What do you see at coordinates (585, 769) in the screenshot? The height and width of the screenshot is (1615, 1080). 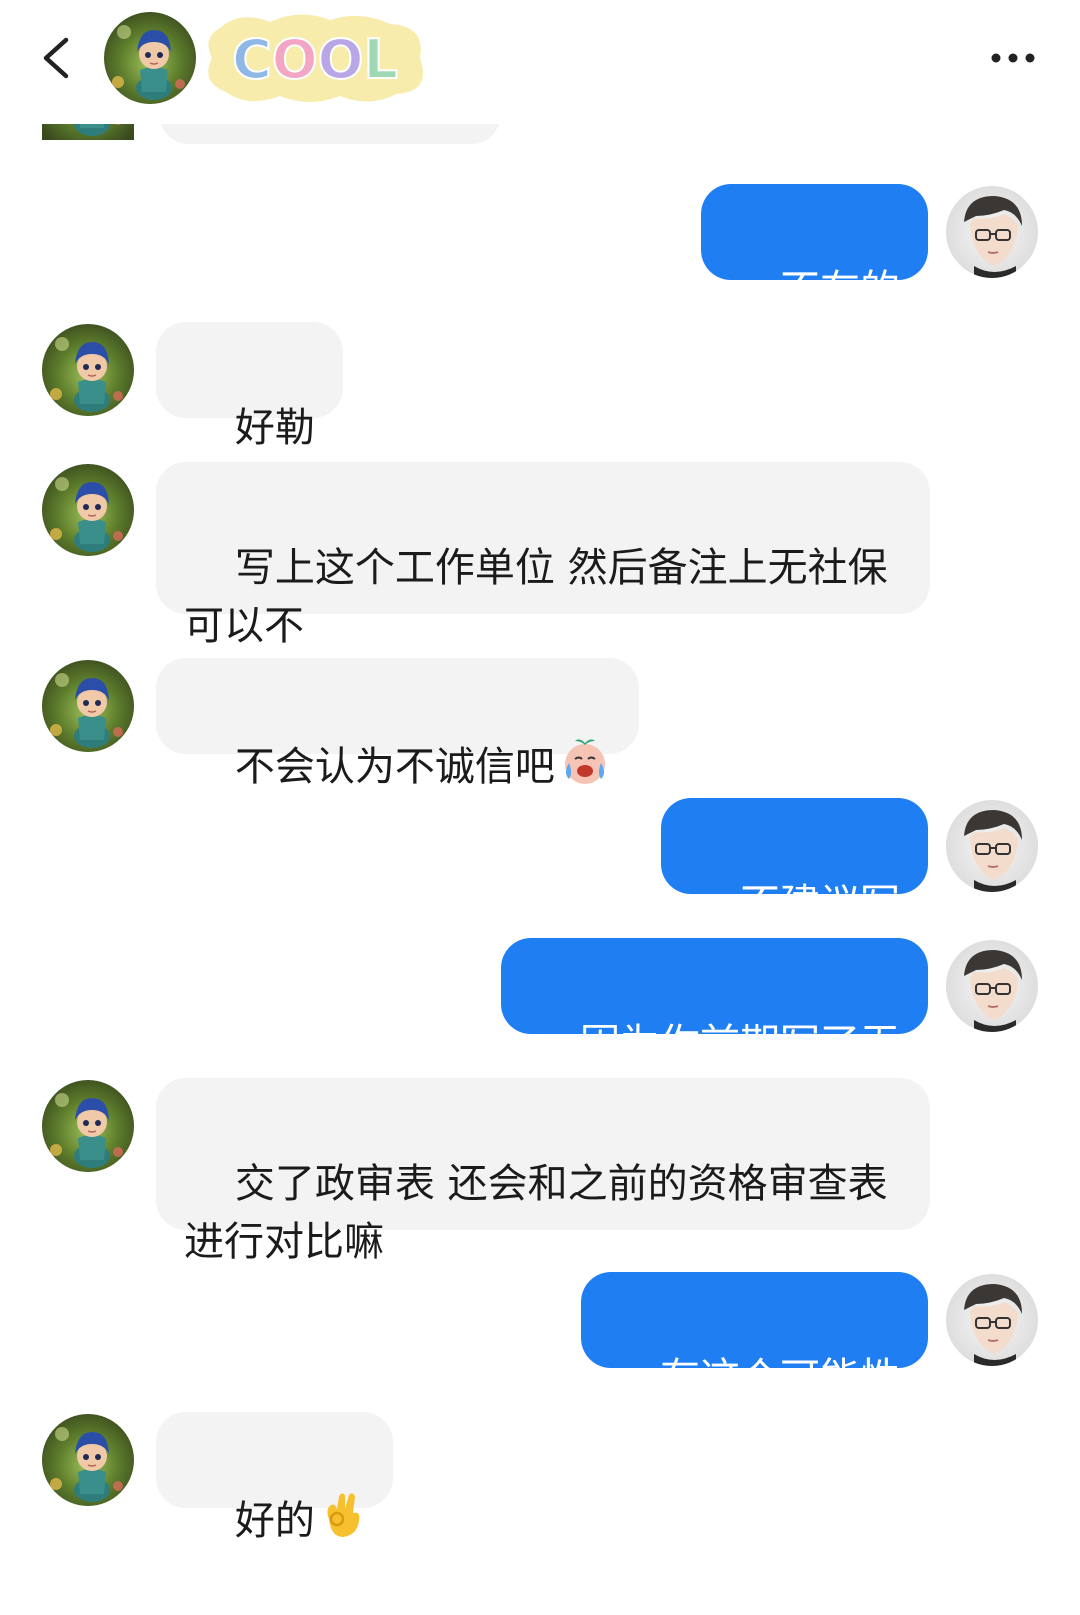 I see `crying-laughing-emoji` at bounding box center [585, 769].